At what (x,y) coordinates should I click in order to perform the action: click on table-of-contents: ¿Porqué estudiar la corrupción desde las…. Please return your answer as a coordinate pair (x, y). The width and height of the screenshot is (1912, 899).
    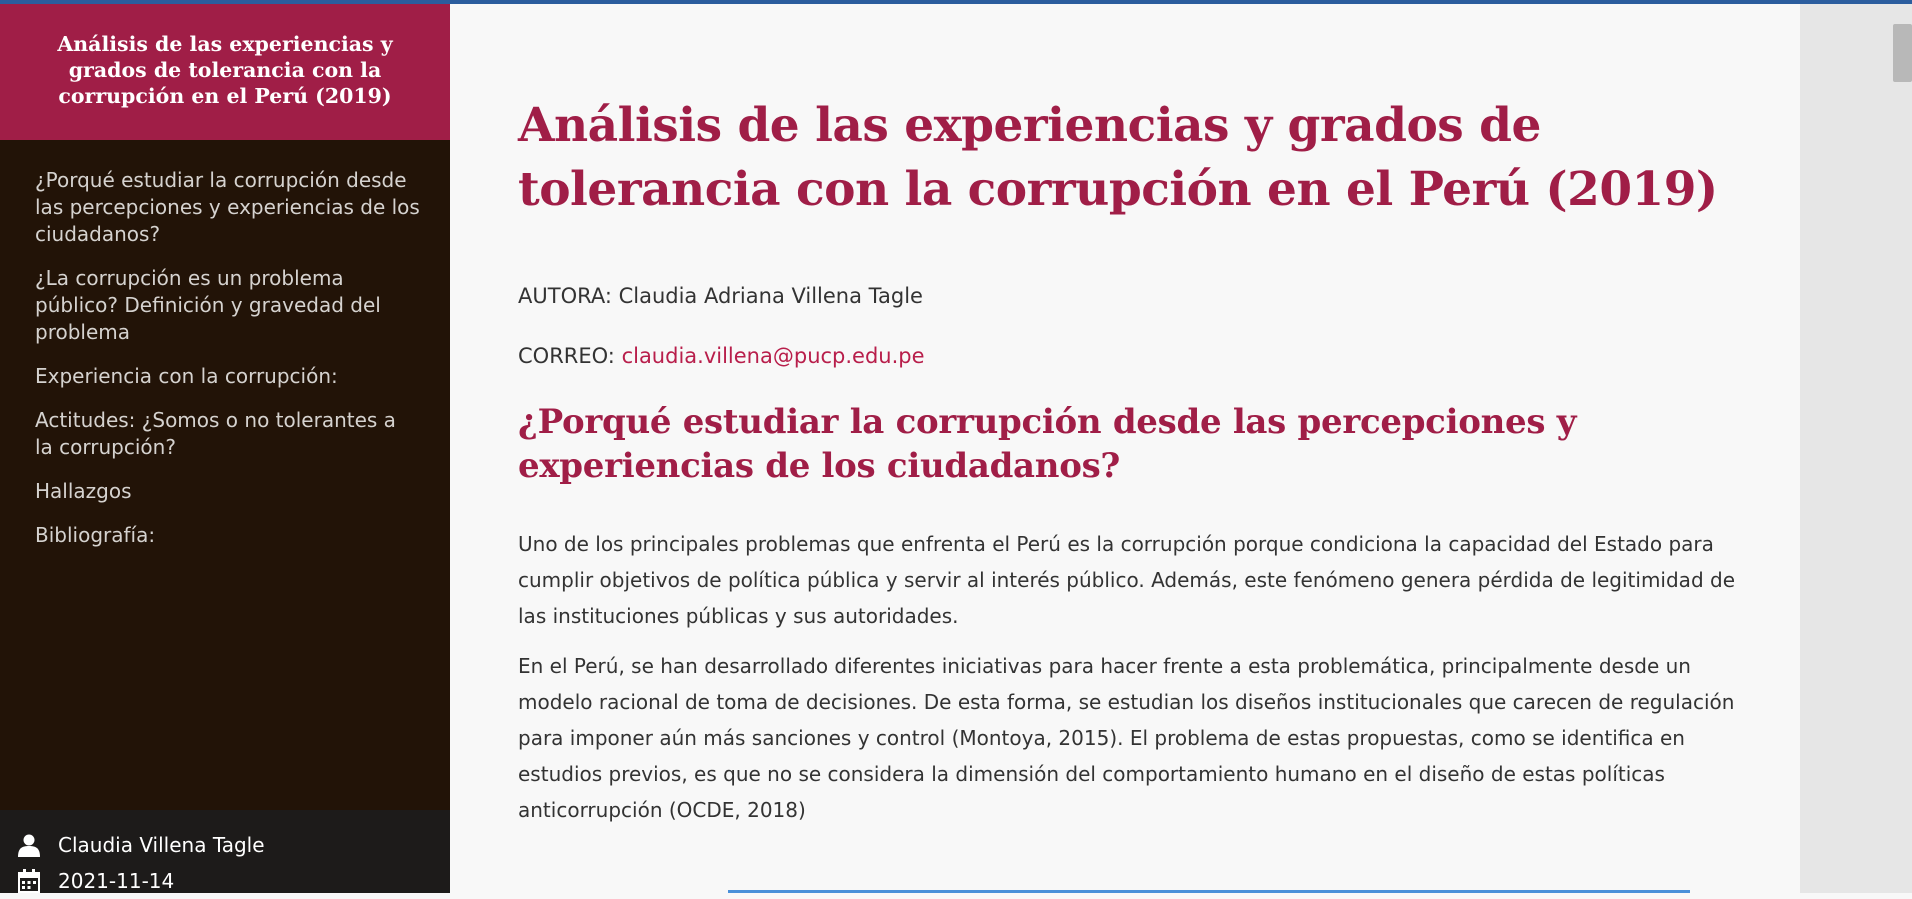
    Looking at the image, I should click on (225, 344).